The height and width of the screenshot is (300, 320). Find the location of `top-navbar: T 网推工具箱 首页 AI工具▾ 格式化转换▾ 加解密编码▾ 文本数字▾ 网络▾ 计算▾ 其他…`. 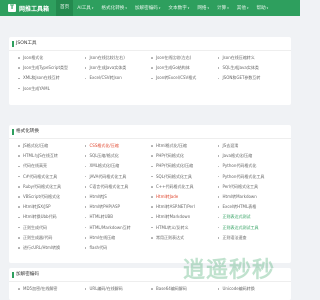

top-navbar: T 网推工具箱 首页 AI工具▾ 格式化转换▾ 加解密编码▾ 文本数字▾ 网络▾ 计算▾ 其他… is located at coordinates (150, 8).